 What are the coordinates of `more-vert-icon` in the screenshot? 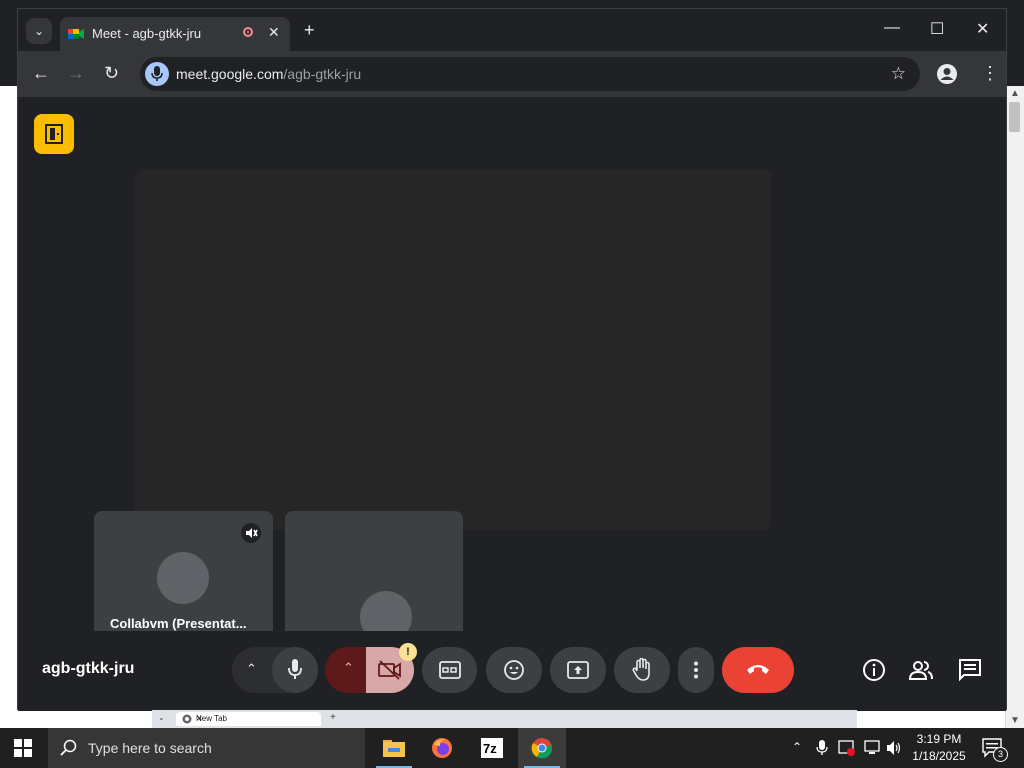 It's located at (696, 670).